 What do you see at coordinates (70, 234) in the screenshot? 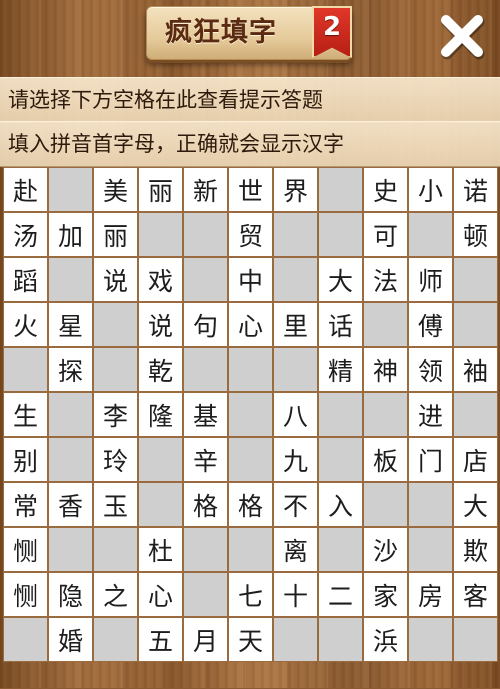
I see `grid-cell: 加` at bounding box center [70, 234].